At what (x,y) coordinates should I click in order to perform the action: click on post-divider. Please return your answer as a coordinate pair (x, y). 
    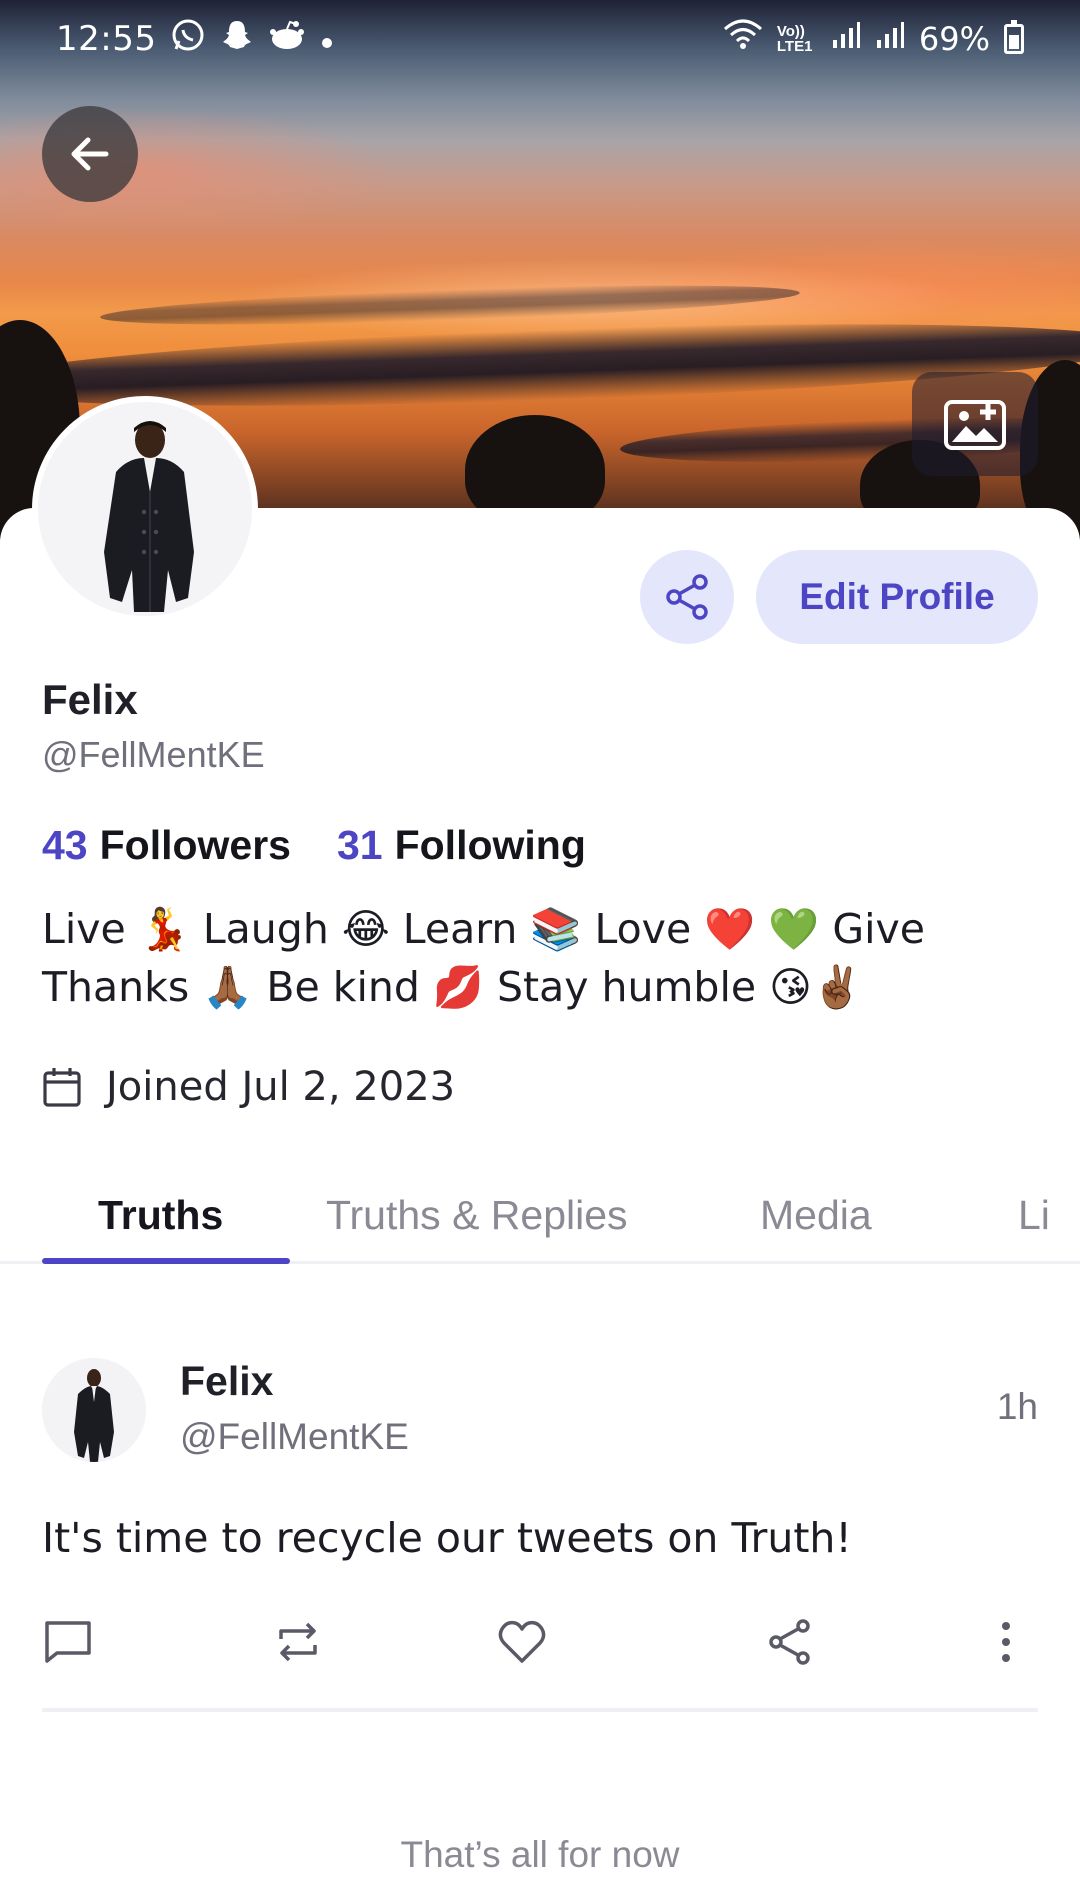
    Looking at the image, I should click on (540, 1710).